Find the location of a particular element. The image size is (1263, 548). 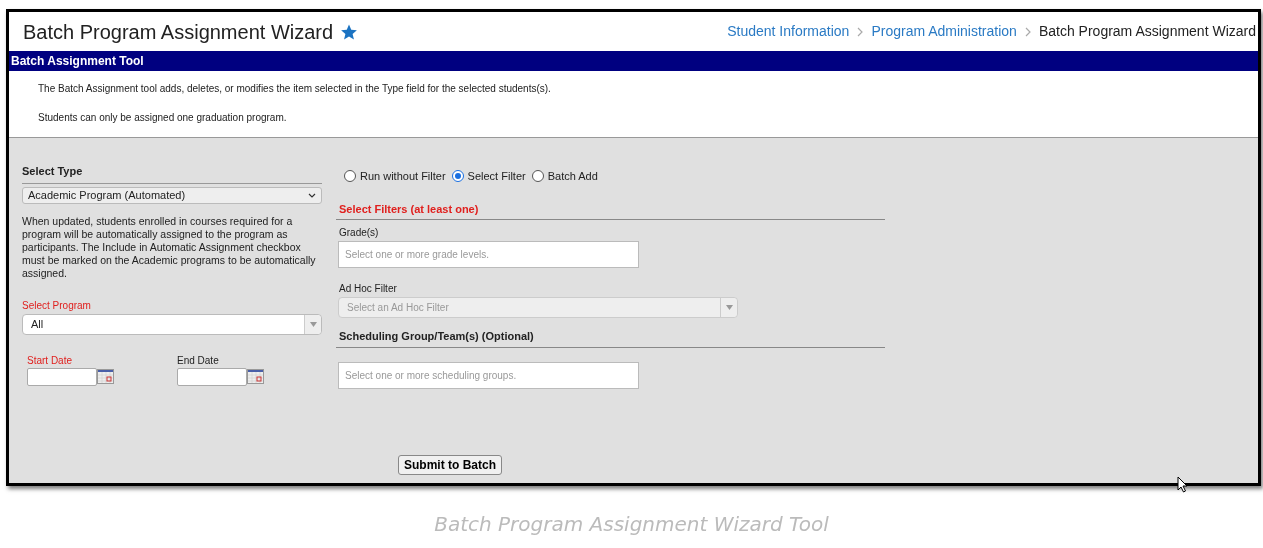

section-heading: Select Type is located at coordinates (172, 173).